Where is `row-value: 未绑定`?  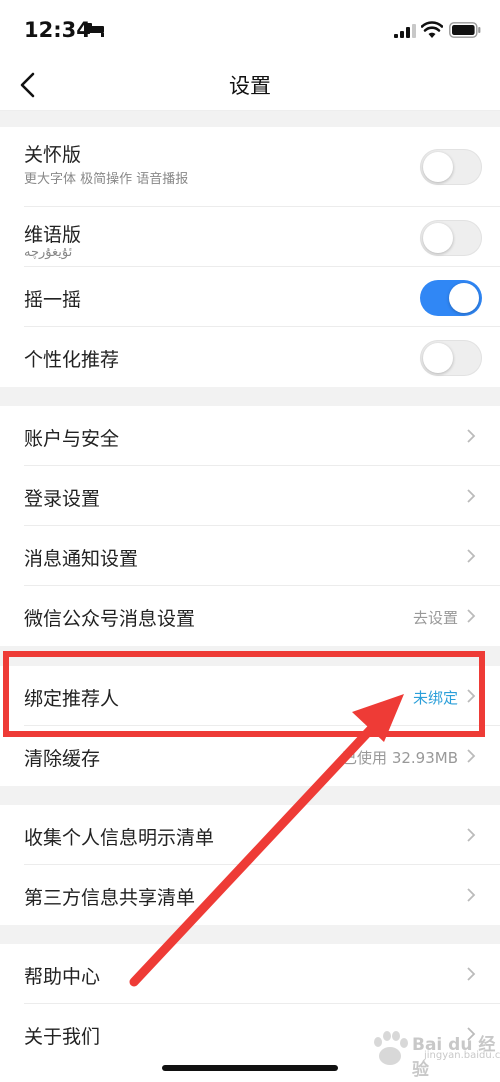
row-value: 未绑定 is located at coordinates (435, 698).